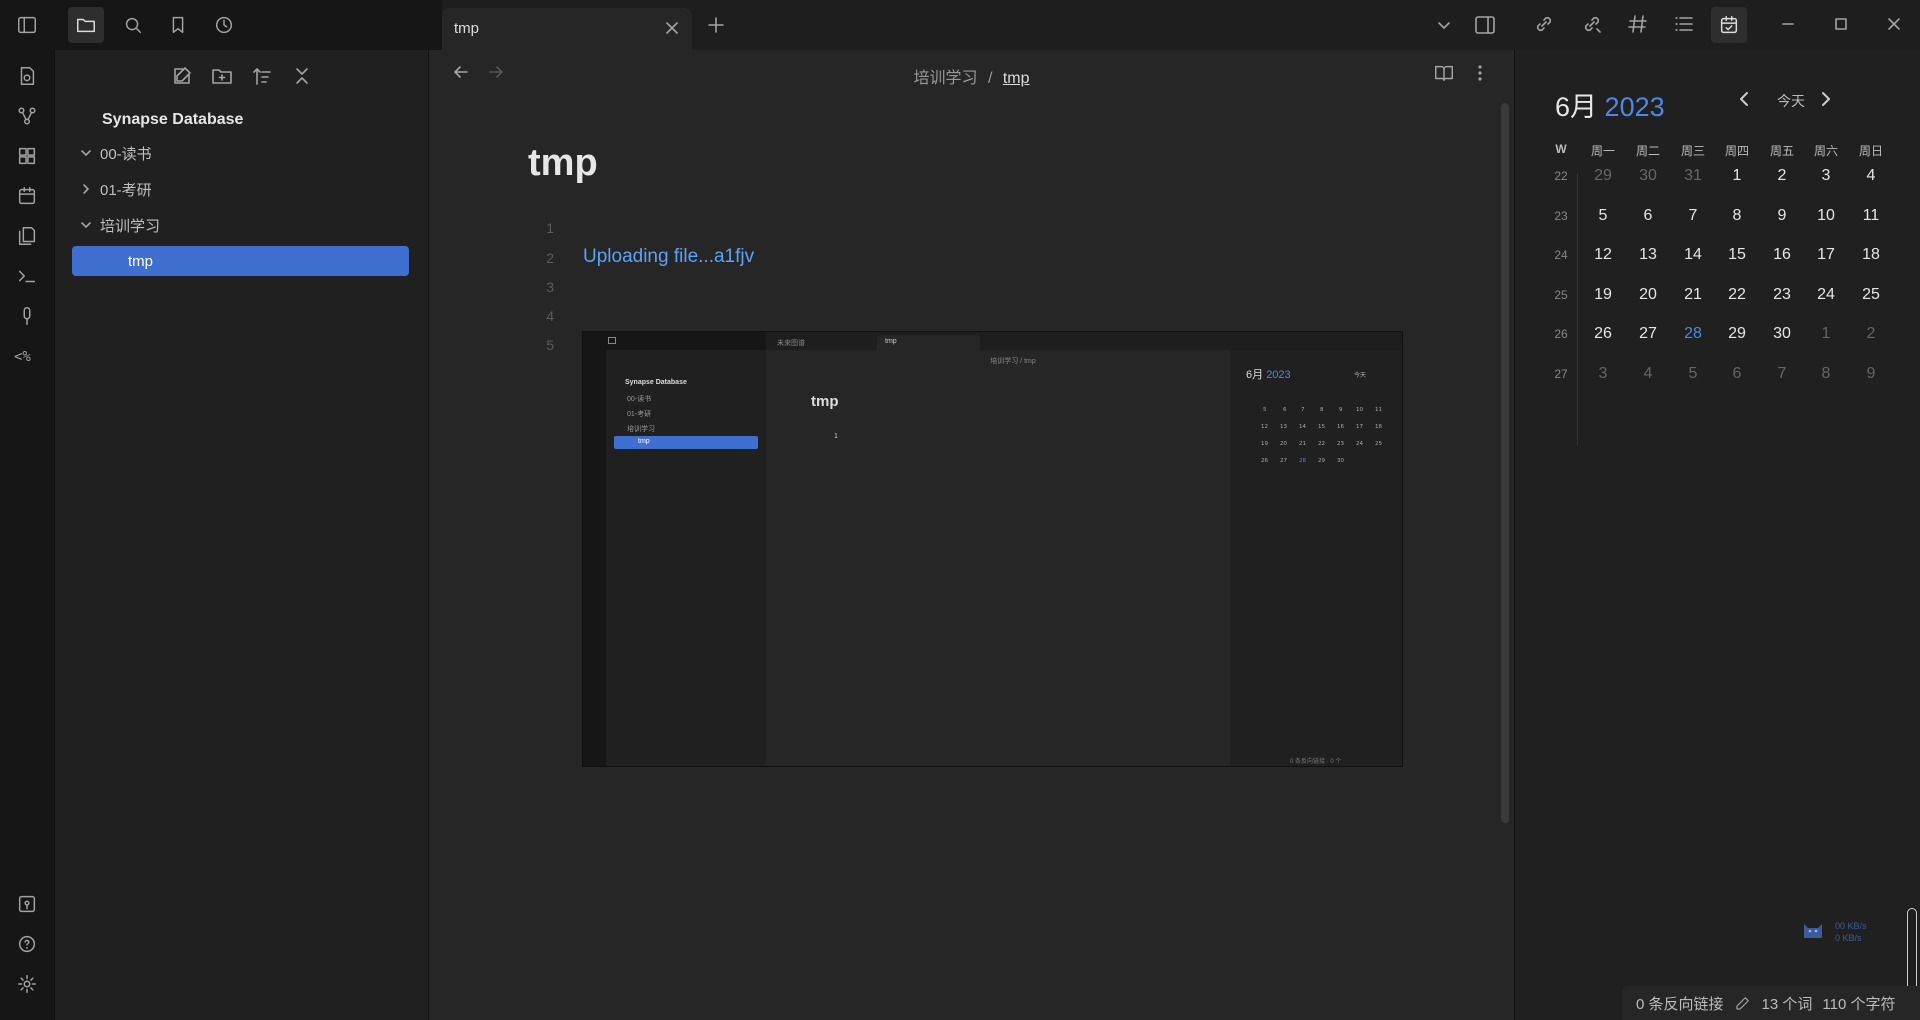 This screenshot has width=1920, height=1020. Describe the element at coordinates (1737, 295) in the screenshot. I see `calendar-day: 22` at that location.